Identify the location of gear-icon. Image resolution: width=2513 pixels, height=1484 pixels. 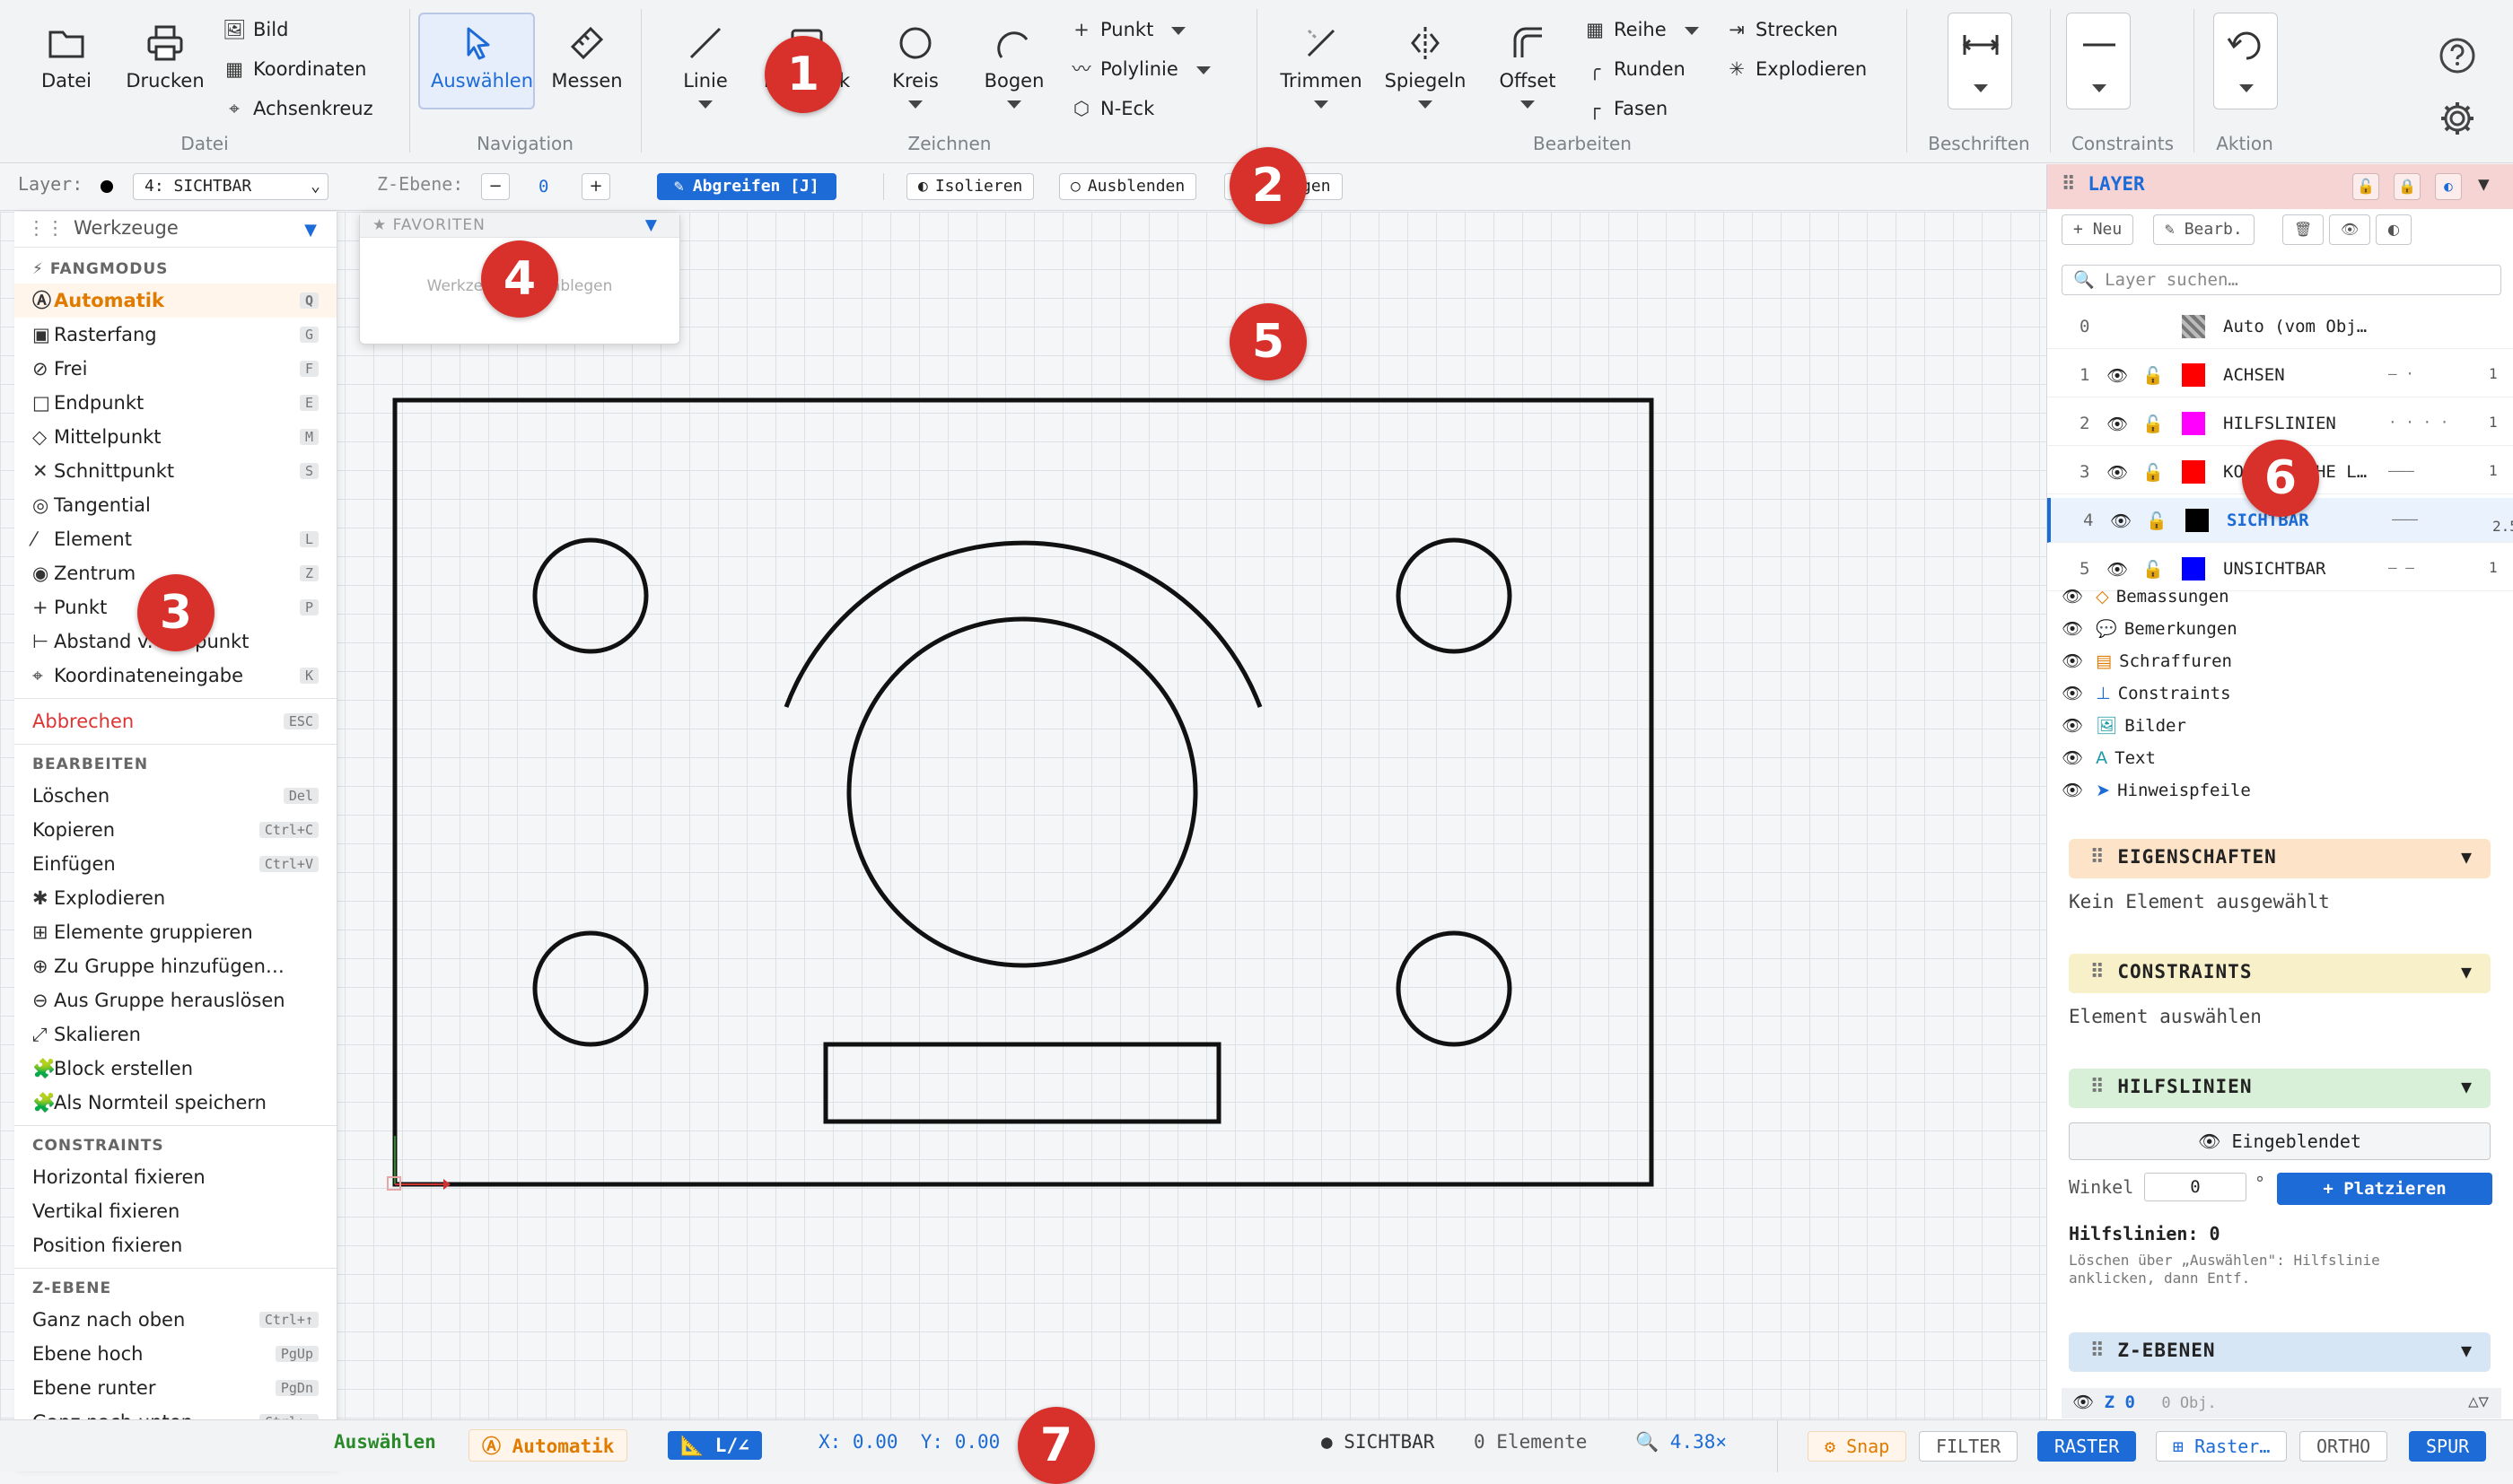
(2457, 119).